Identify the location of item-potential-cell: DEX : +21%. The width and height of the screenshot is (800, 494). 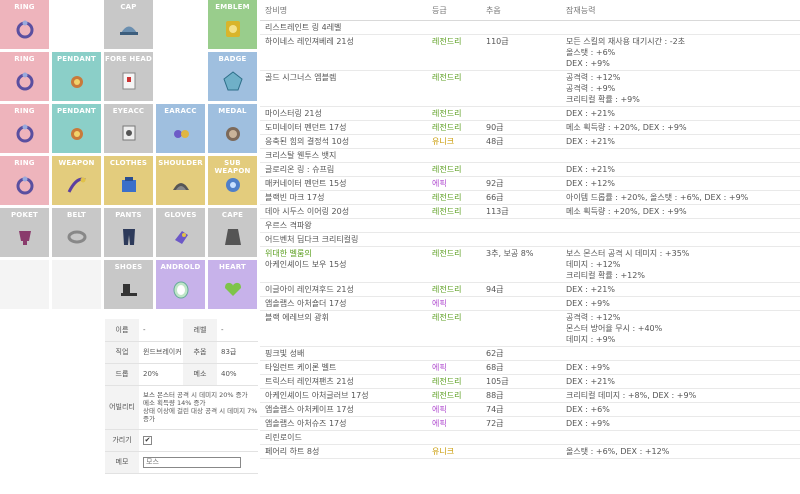
(680, 289).